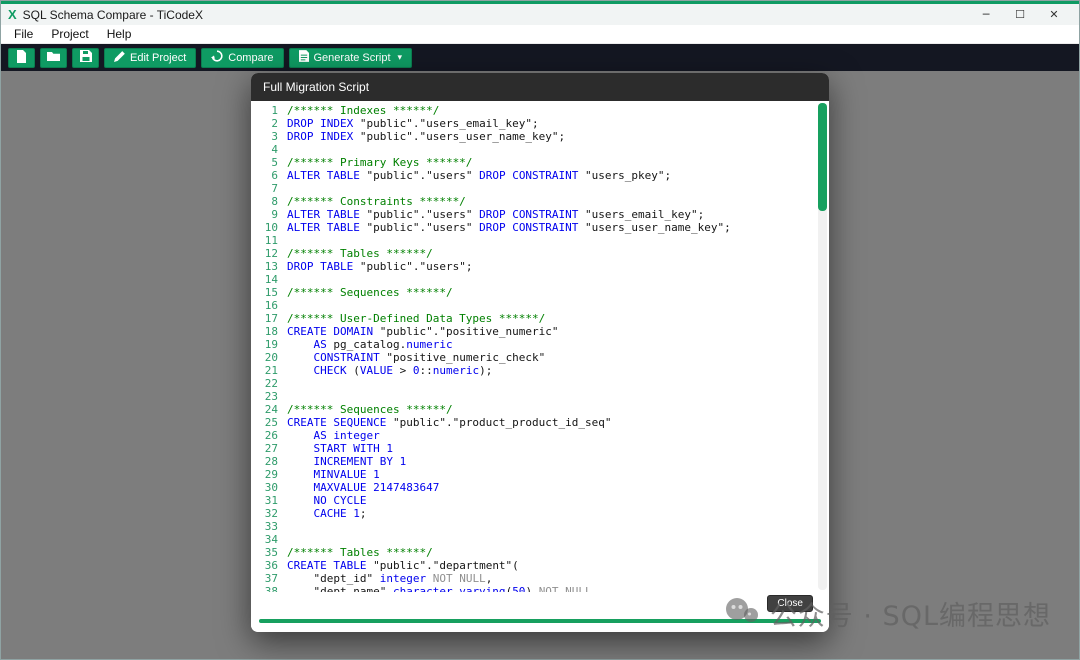 Image resolution: width=1080 pixels, height=660 pixels. I want to click on code-line: 13 DROP TABLE "public"."users";, so click(540, 266).